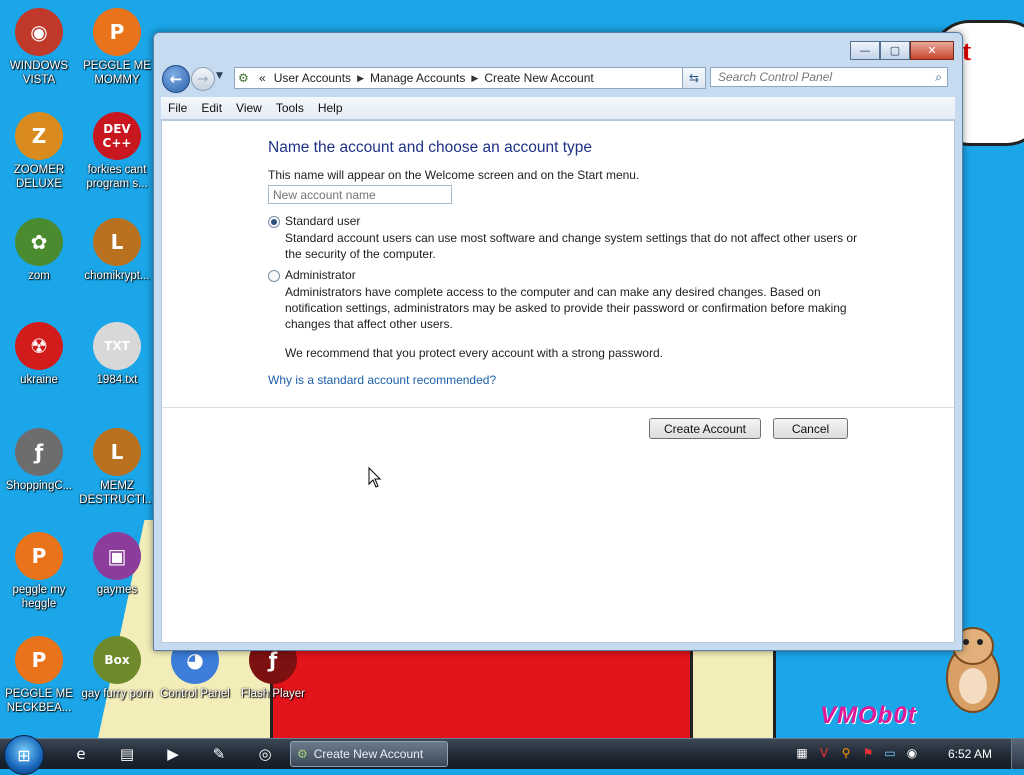  I want to click on search-input: Search Control Panel ⌕, so click(829, 77).